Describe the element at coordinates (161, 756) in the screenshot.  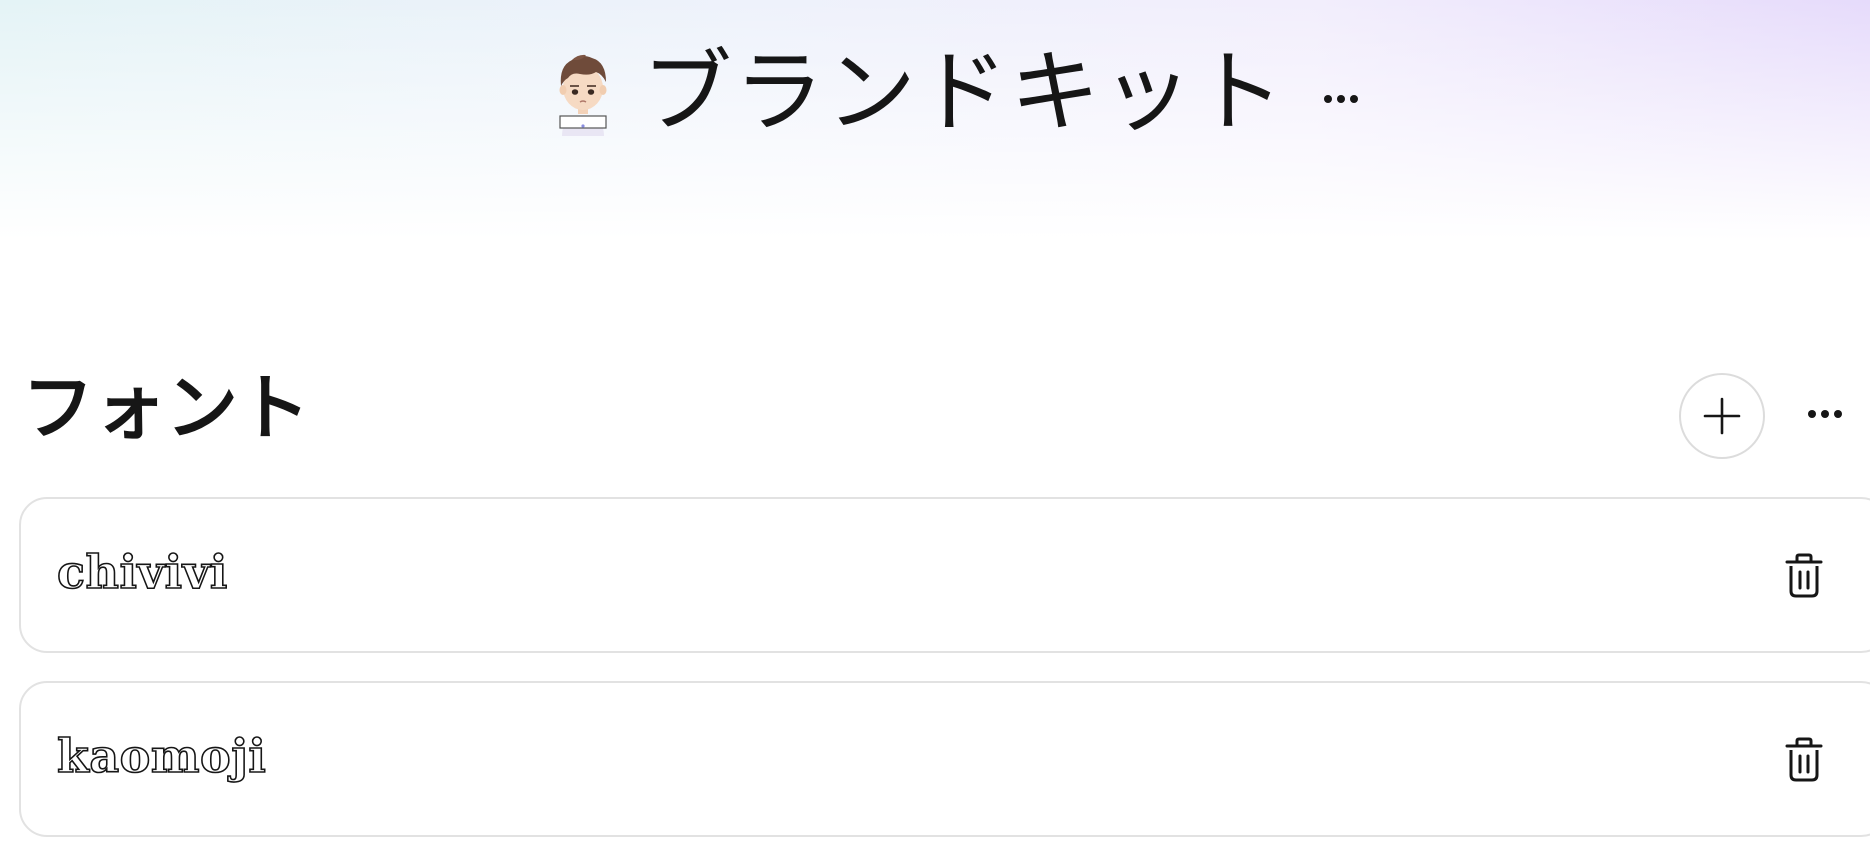
I see `font-name: kaomoji` at that location.